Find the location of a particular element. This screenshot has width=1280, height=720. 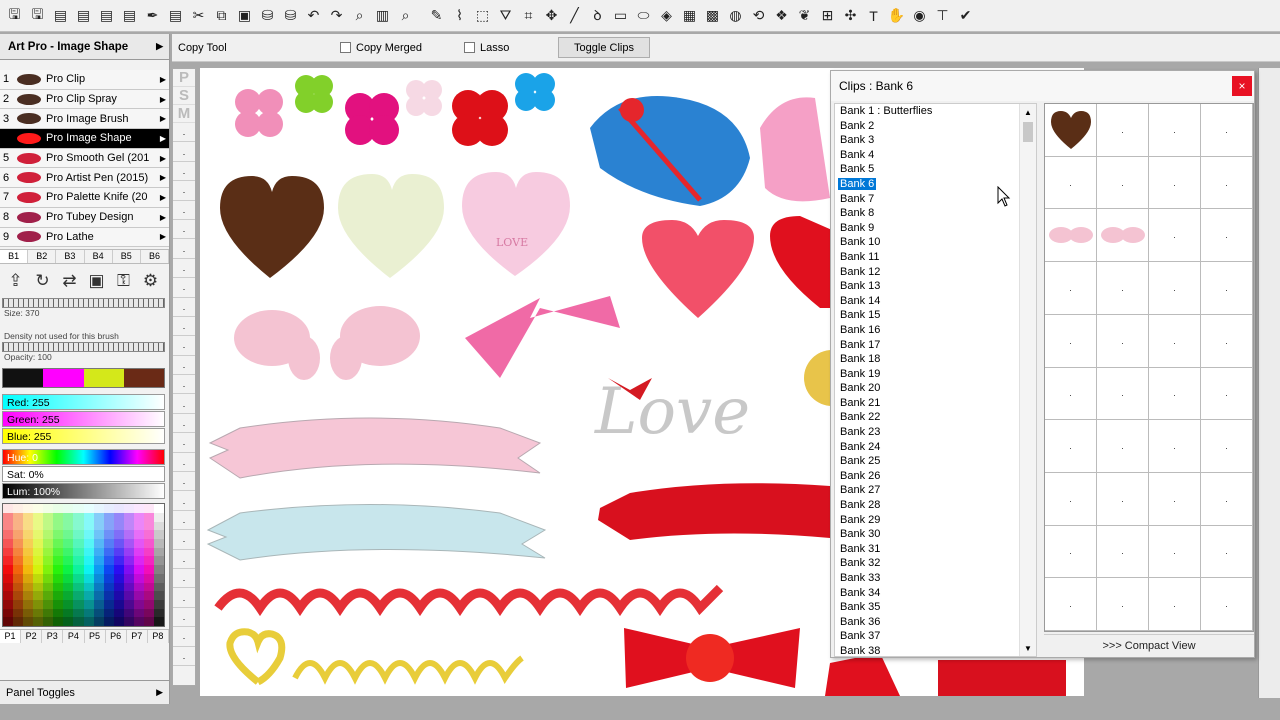

fill-icon: ◈ is located at coordinates (666, 16).